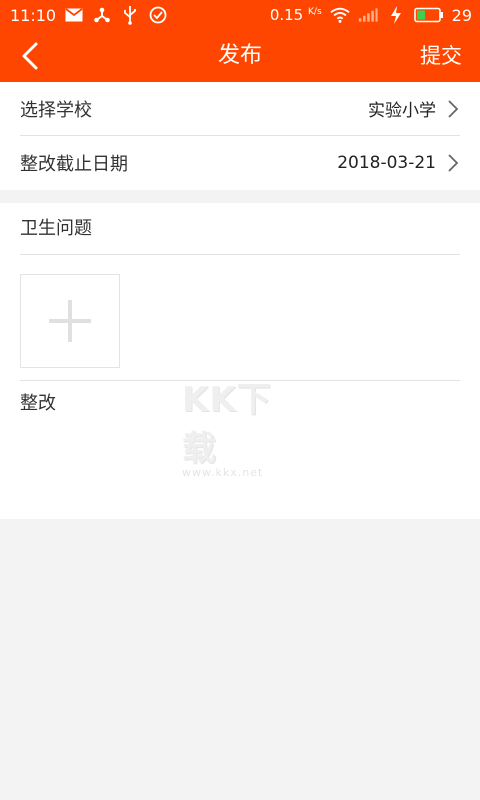 This screenshot has width=480, height=800. What do you see at coordinates (74, 15) in the screenshot?
I see `mail-icon` at bounding box center [74, 15].